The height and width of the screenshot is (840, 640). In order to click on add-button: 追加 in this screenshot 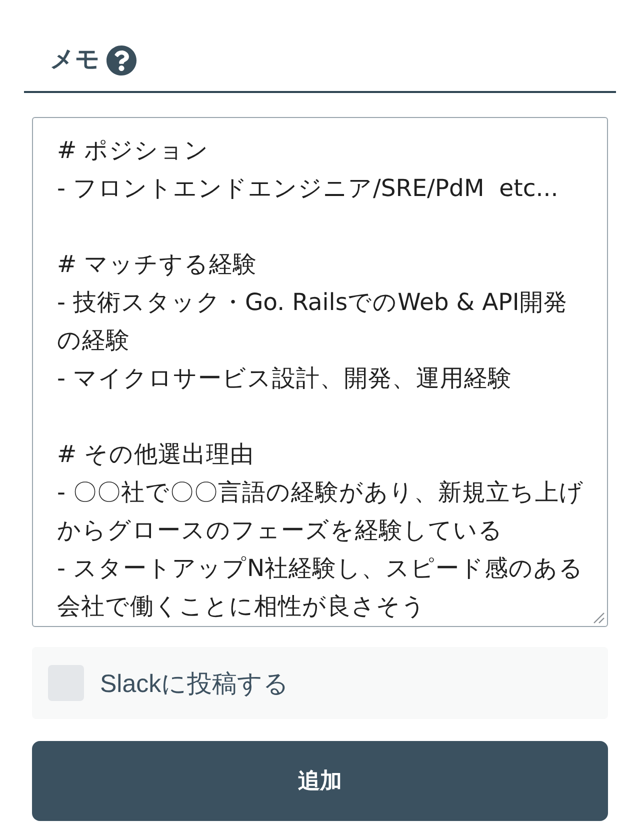, I will do `click(320, 781)`.